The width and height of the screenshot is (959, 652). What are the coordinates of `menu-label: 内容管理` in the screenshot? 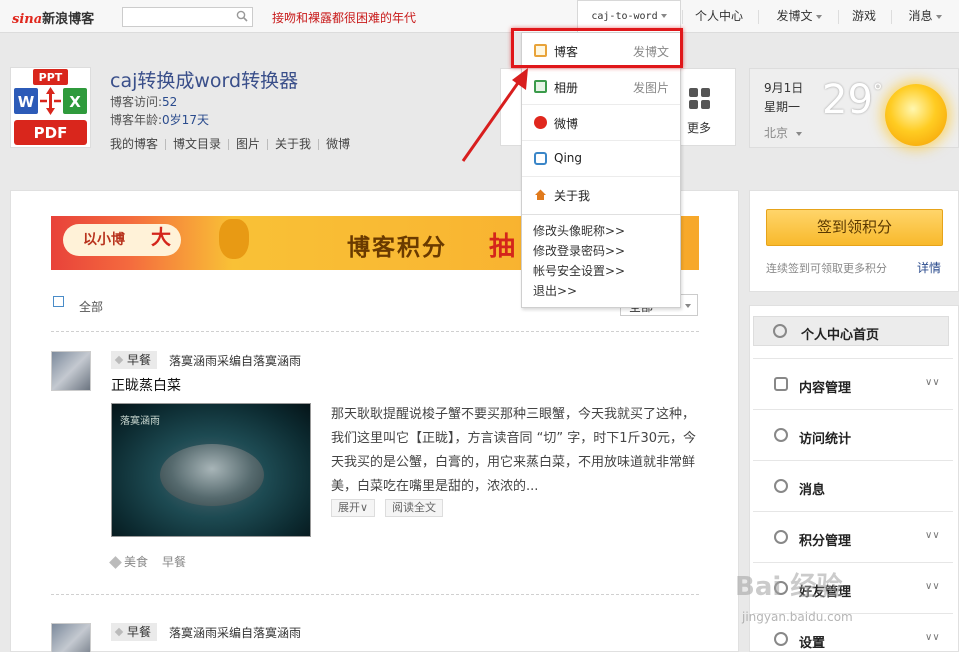 It's located at (825, 388).